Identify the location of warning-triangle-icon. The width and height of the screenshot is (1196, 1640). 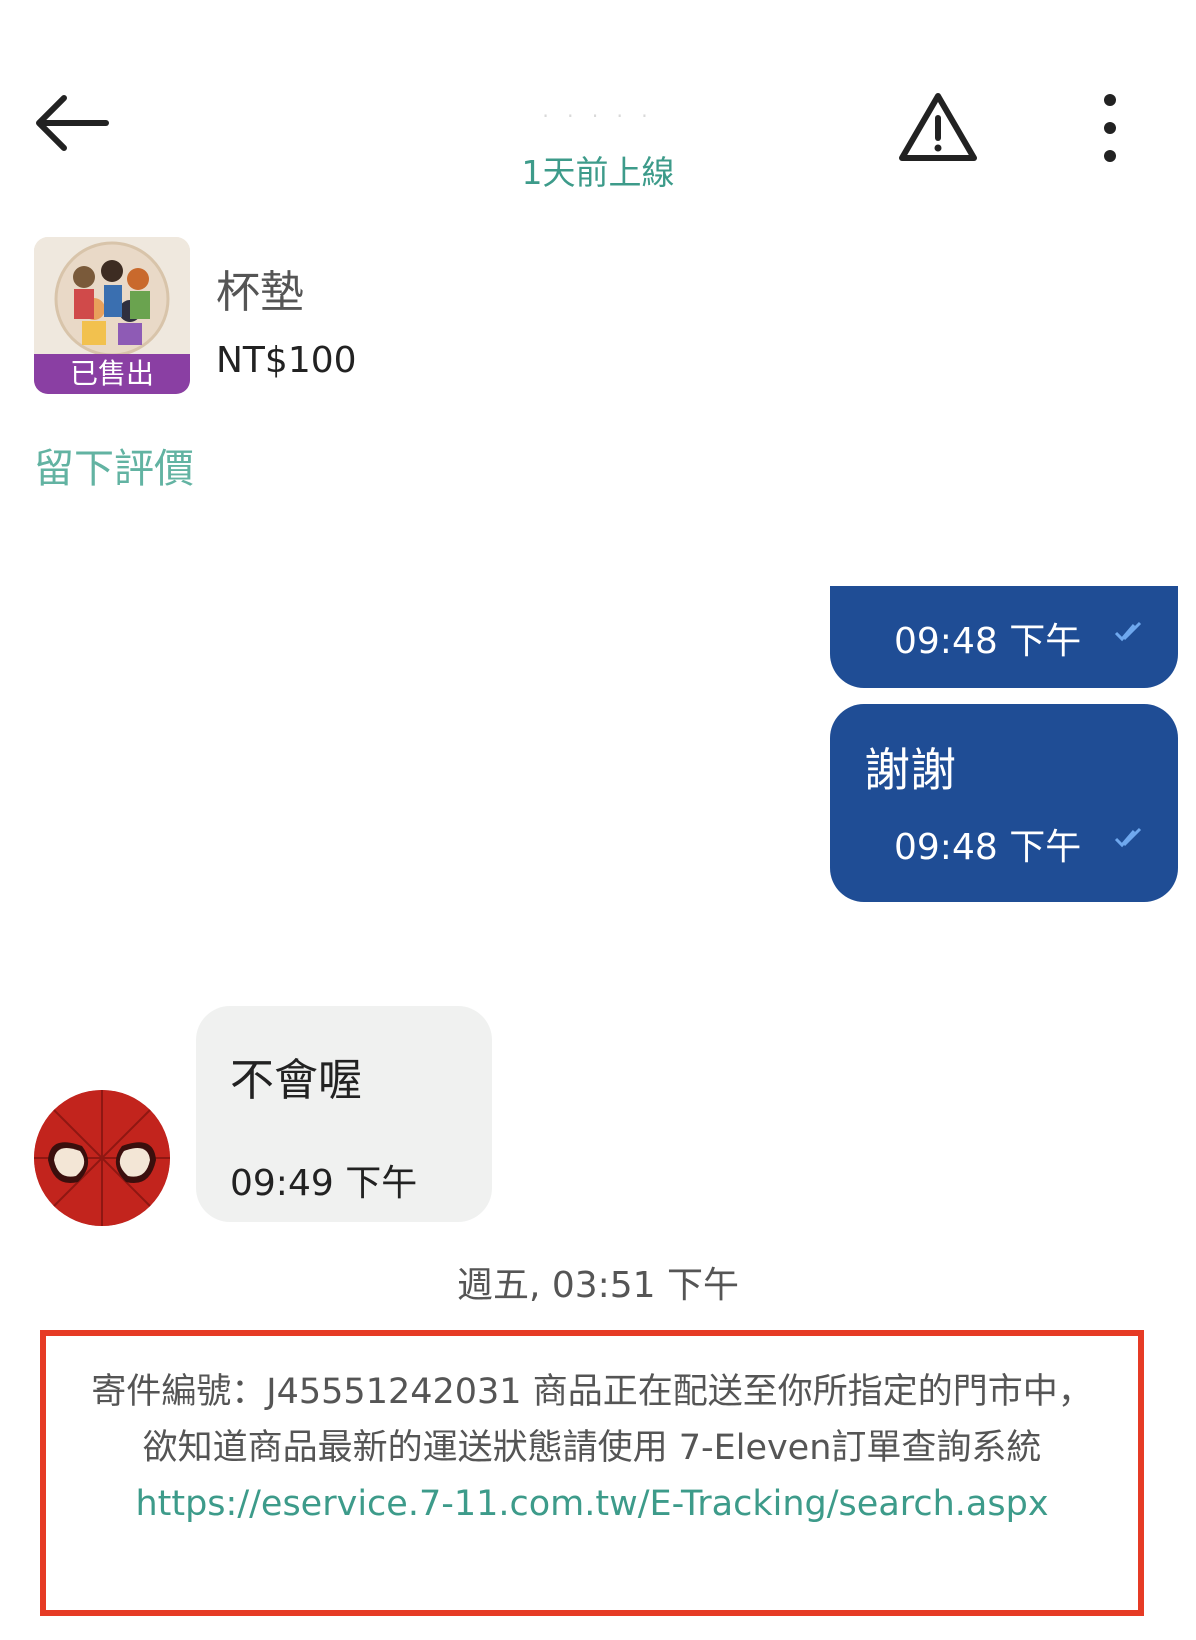
(938, 127).